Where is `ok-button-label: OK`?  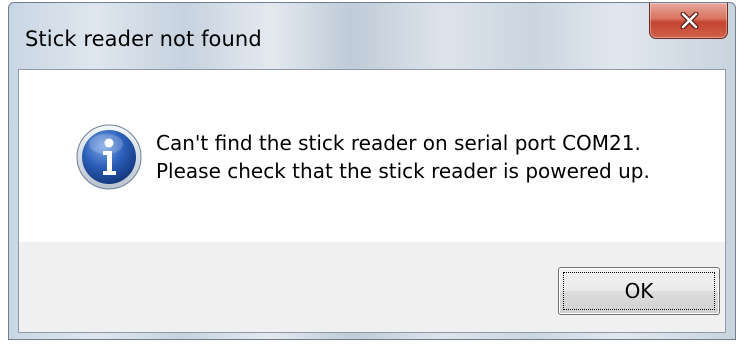
ok-button-label: OK is located at coordinates (639, 291).